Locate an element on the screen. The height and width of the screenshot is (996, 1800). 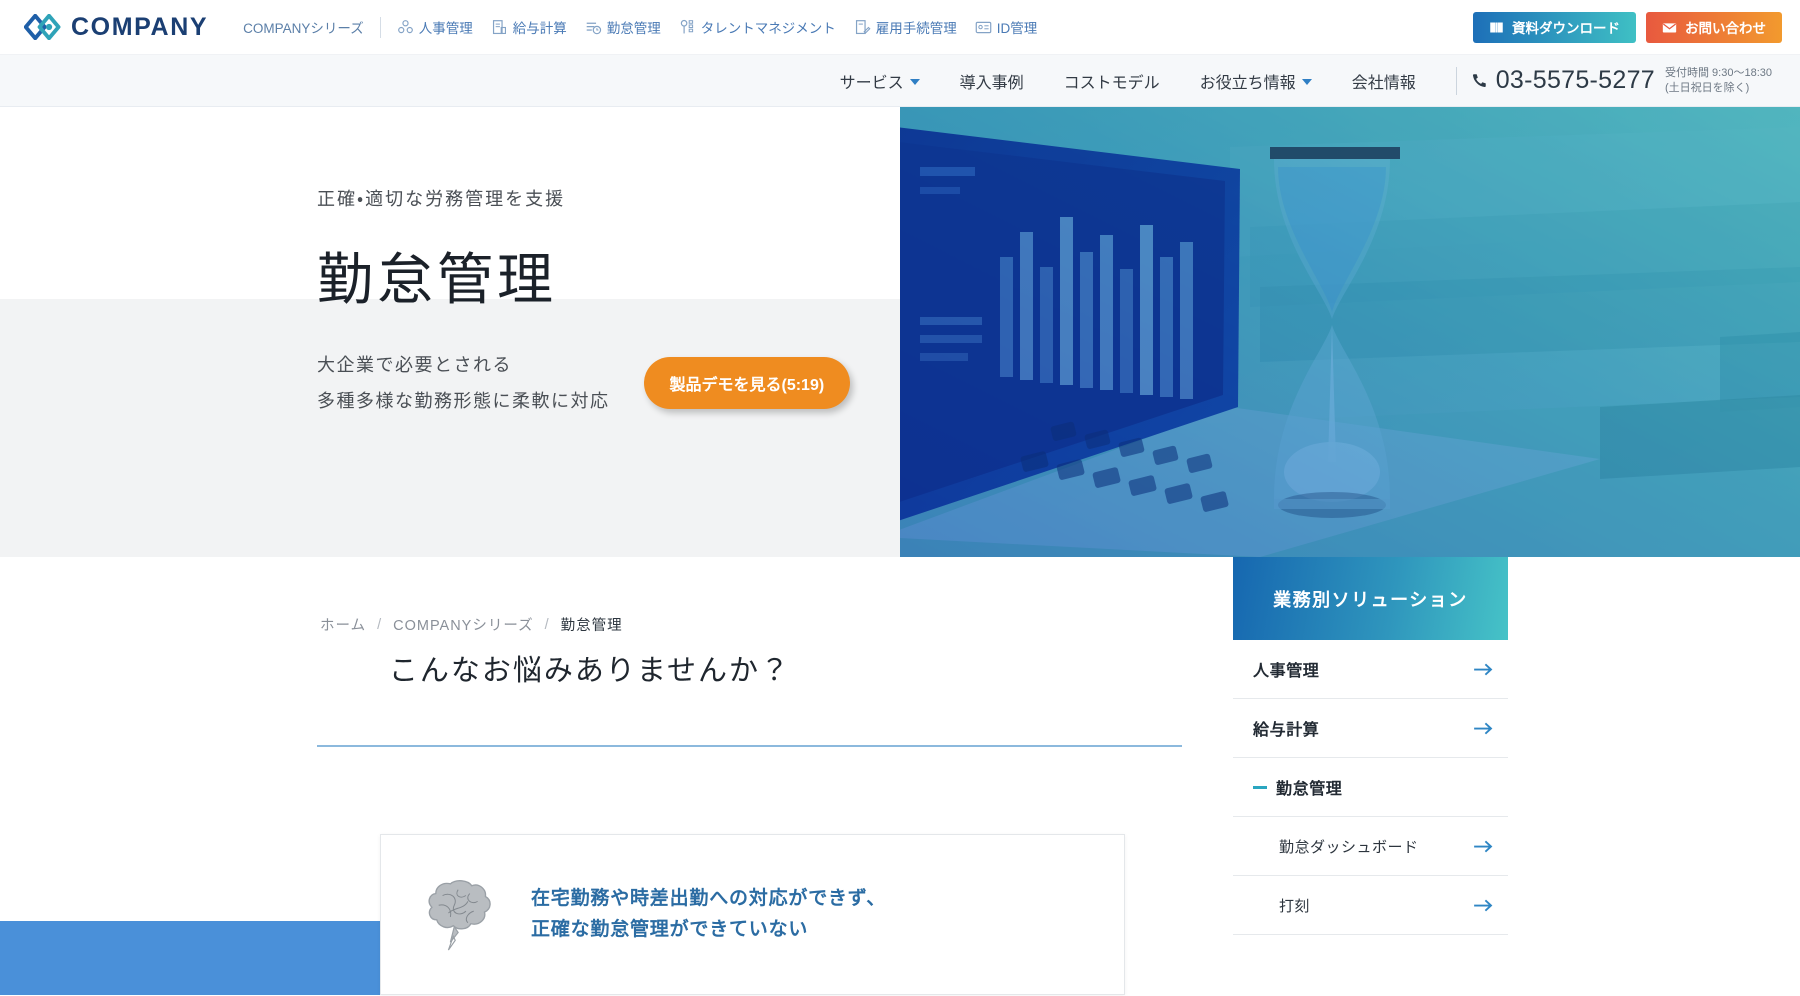
hero-lead-line1: 大企業で必要とされる is located at coordinates (414, 364).